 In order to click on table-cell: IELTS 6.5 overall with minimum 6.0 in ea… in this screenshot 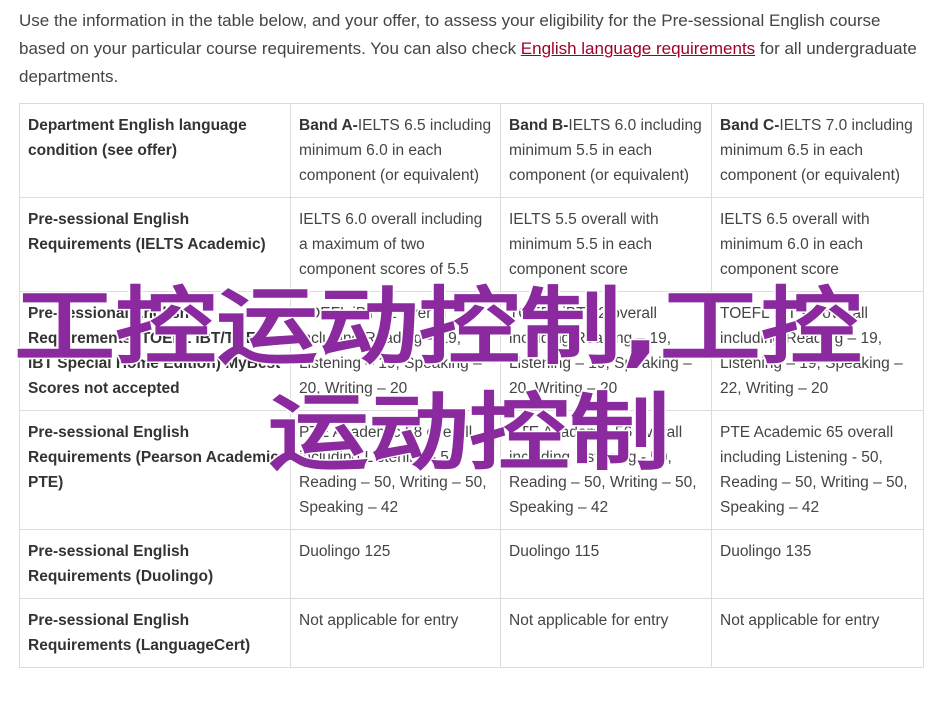, I will do `click(817, 244)`.